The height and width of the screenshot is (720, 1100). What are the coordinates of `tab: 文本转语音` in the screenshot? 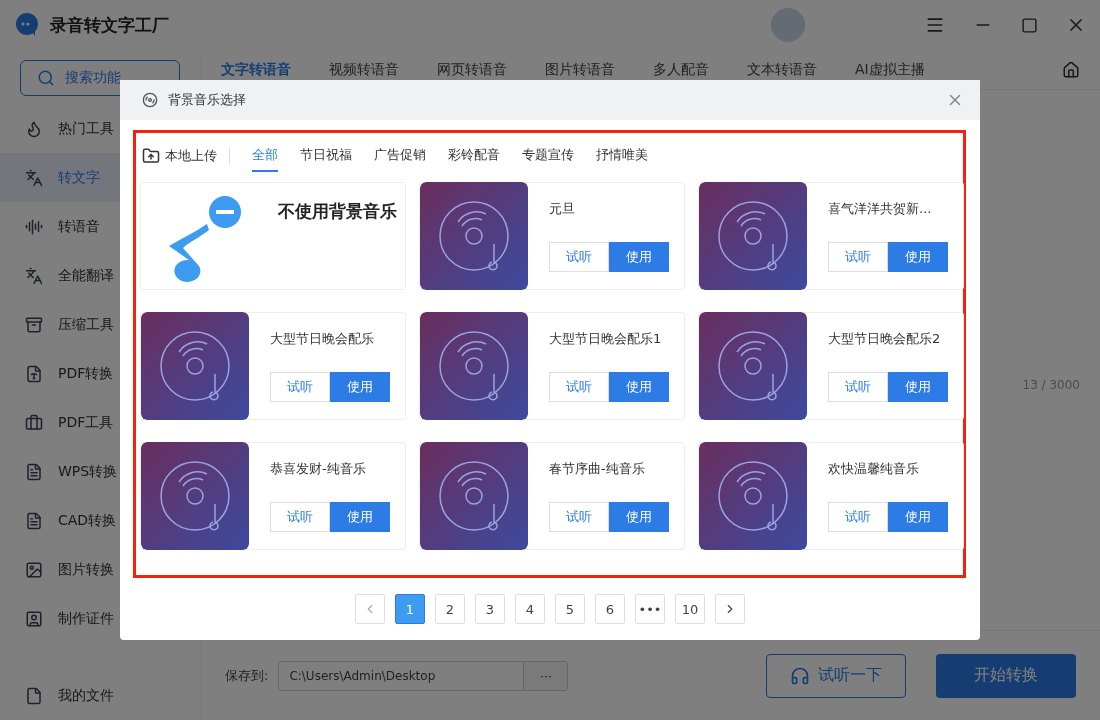 It's located at (782, 69).